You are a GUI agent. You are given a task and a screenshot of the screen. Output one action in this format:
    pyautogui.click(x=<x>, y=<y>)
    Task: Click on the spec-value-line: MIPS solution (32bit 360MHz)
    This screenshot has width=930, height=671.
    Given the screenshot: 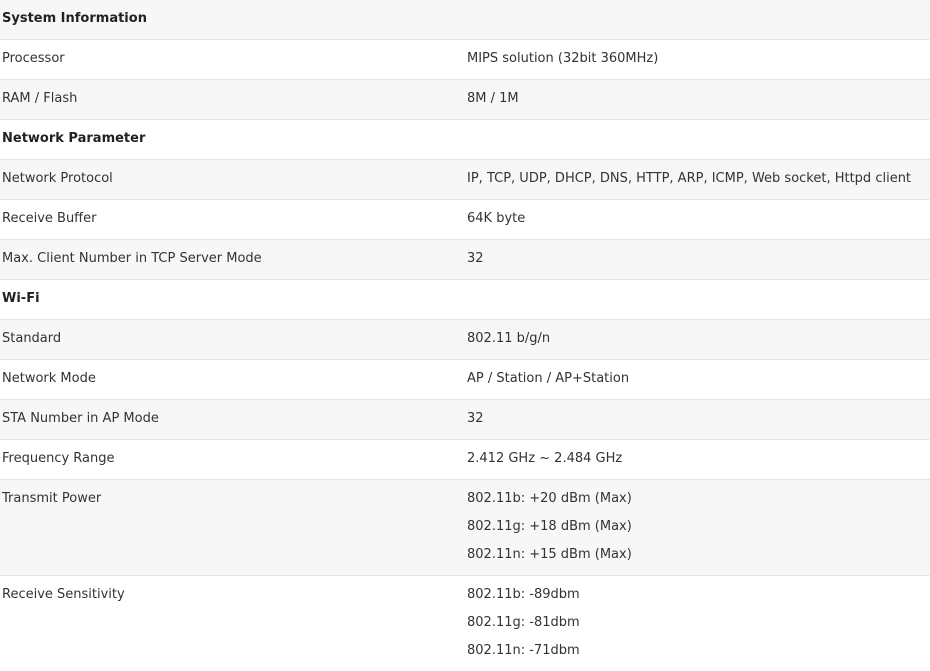 What is the action you would take?
    pyautogui.click(x=698, y=59)
    